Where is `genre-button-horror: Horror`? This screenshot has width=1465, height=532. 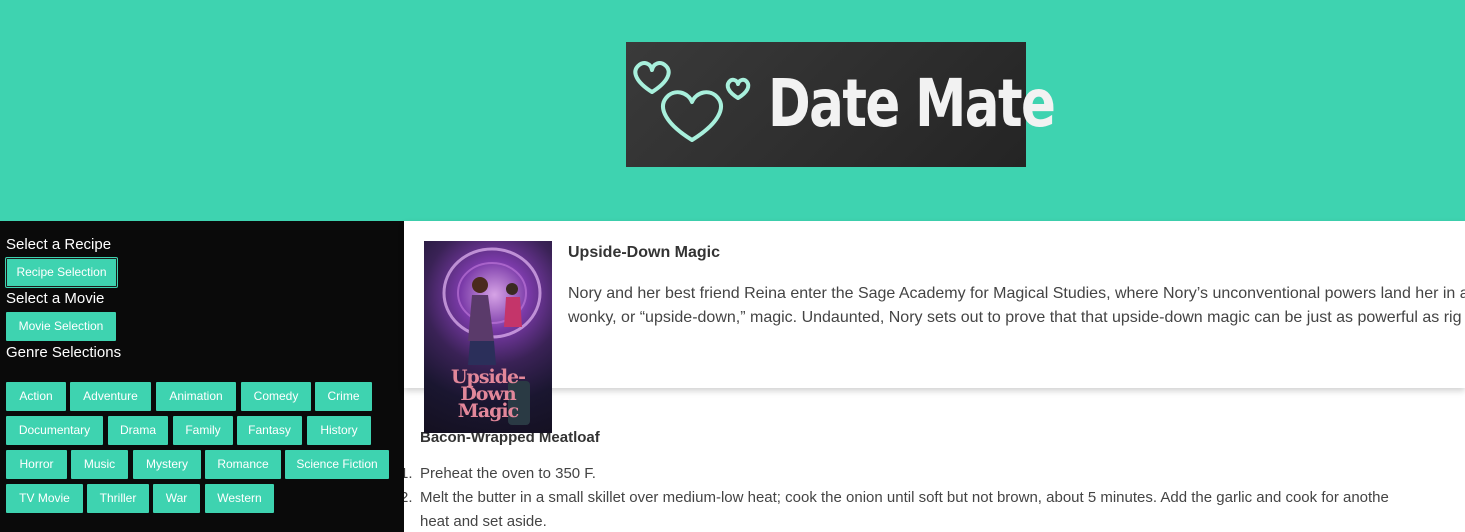
genre-button-horror: Horror is located at coordinates (36, 464).